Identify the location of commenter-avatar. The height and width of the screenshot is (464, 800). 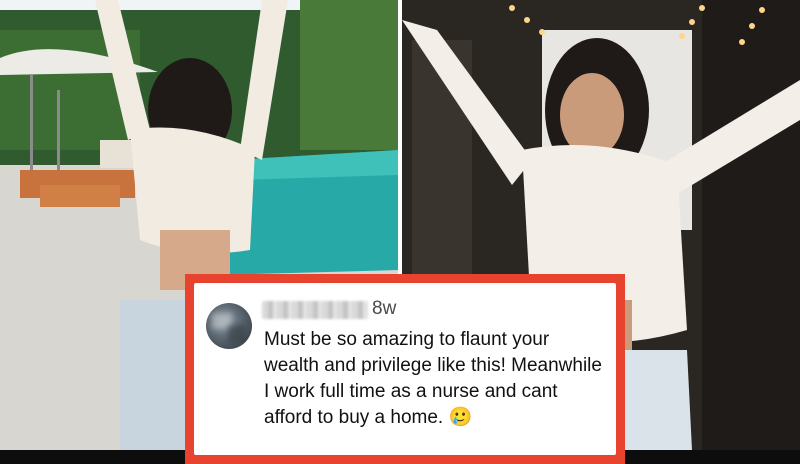
(229, 326).